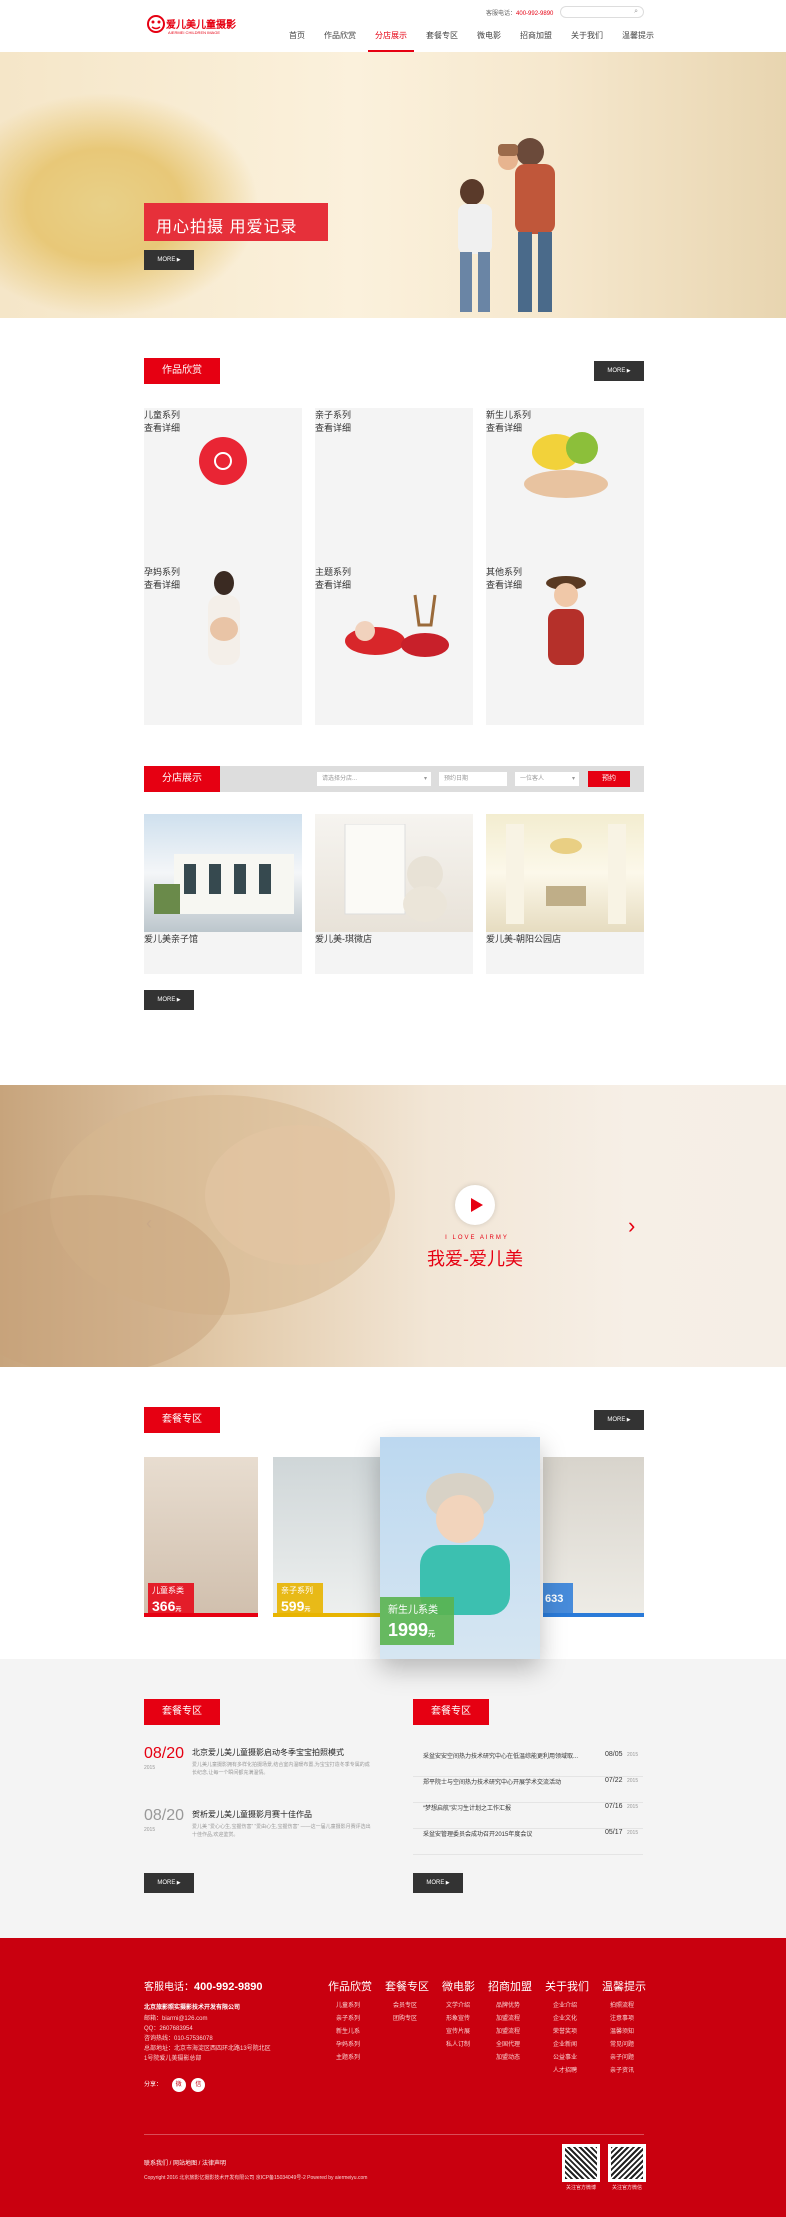 The image size is (786, 2217). What do you see at coordinates (394, 488) in the screenshot?
I see `work-card-family: 亲子系列 查看详细` at bounding box center [394, 488].